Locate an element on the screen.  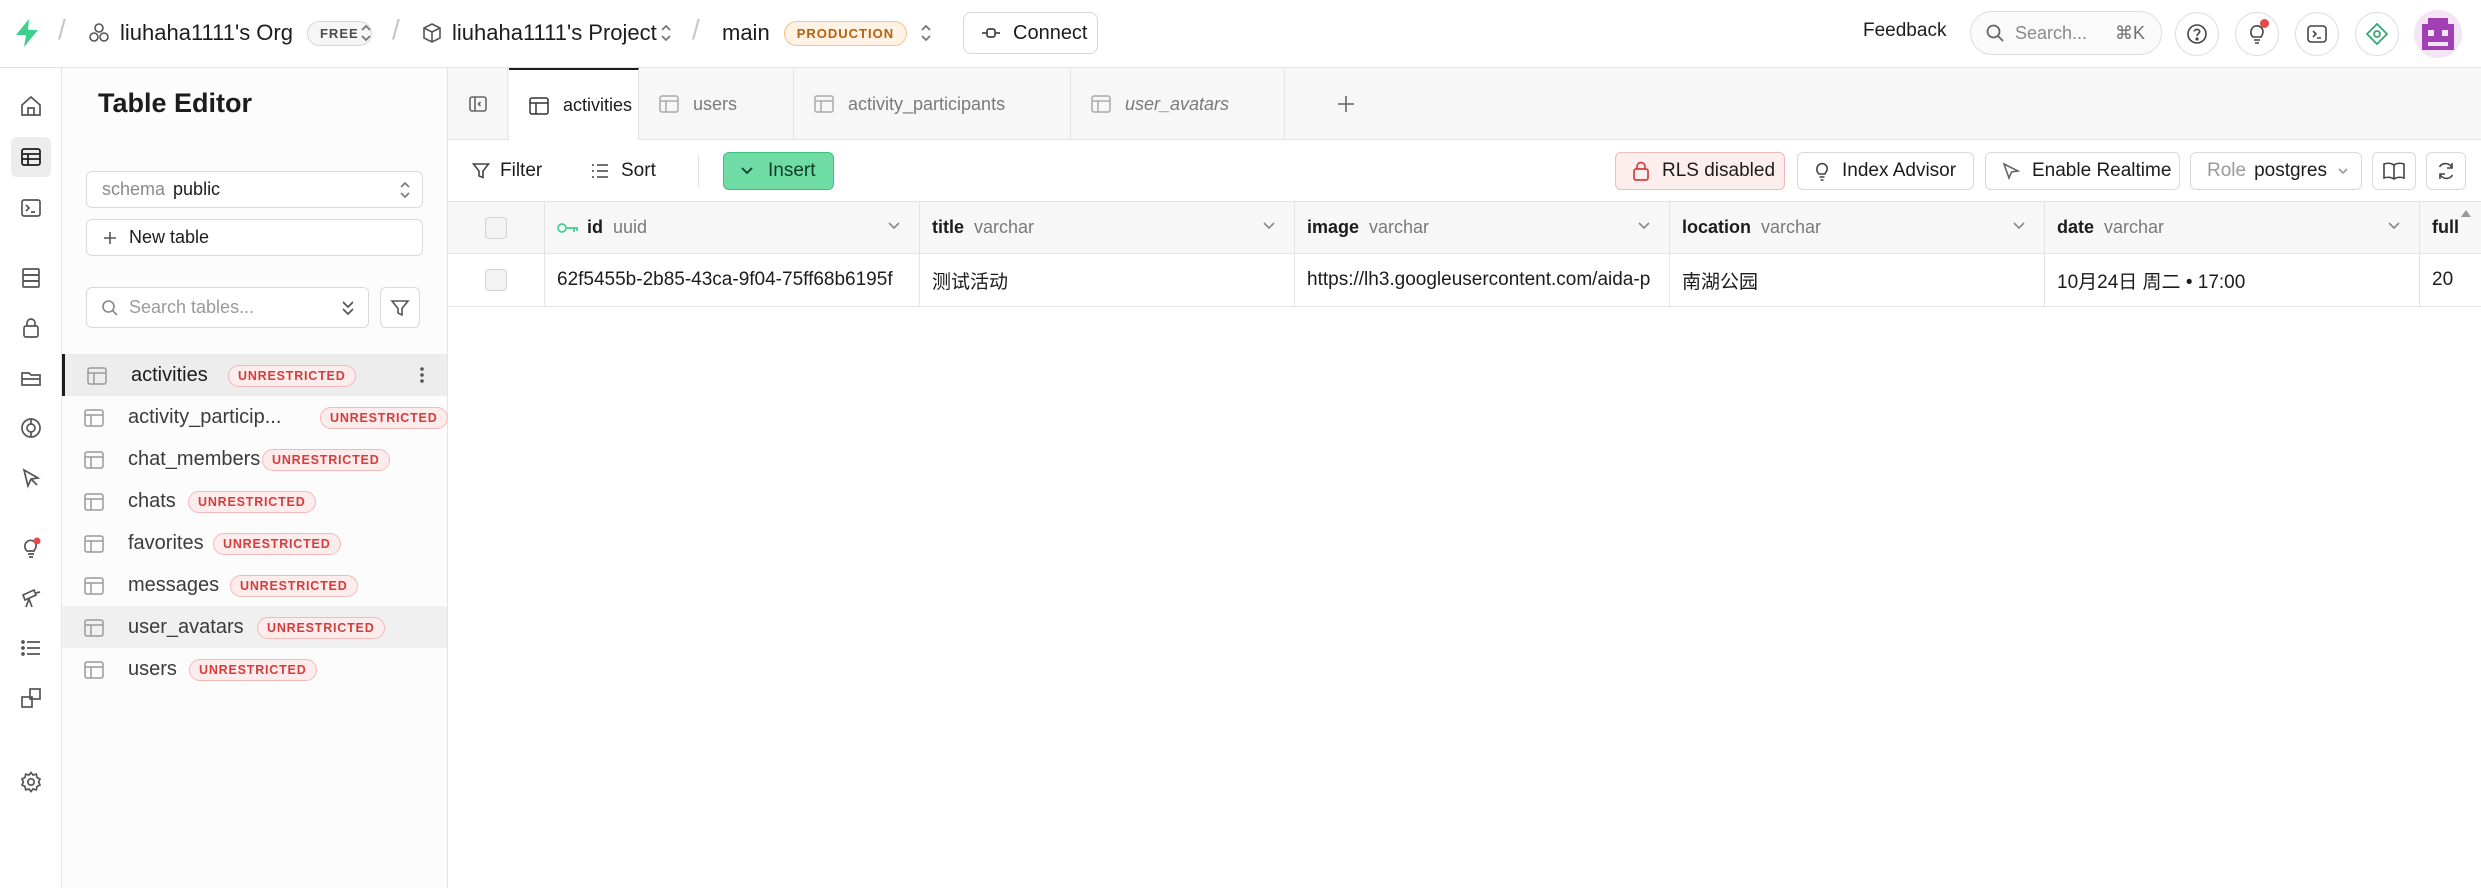
tab-label: activities is located at coordinates (598, 105).